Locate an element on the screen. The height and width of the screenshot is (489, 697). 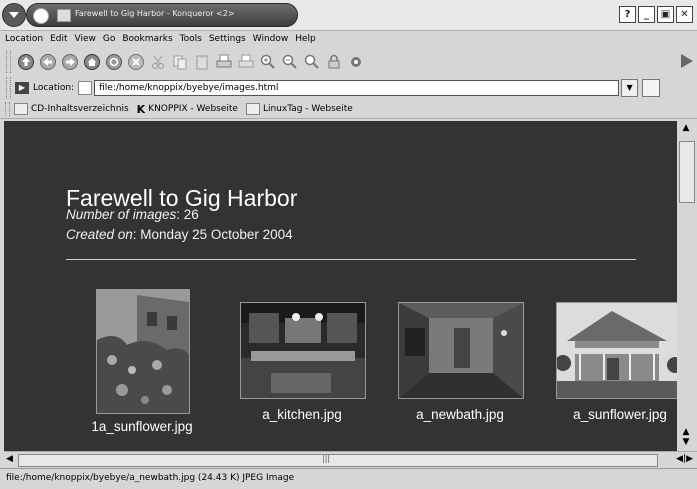
scroll-up-icon: ▲ is located at coordinates (686, 129).